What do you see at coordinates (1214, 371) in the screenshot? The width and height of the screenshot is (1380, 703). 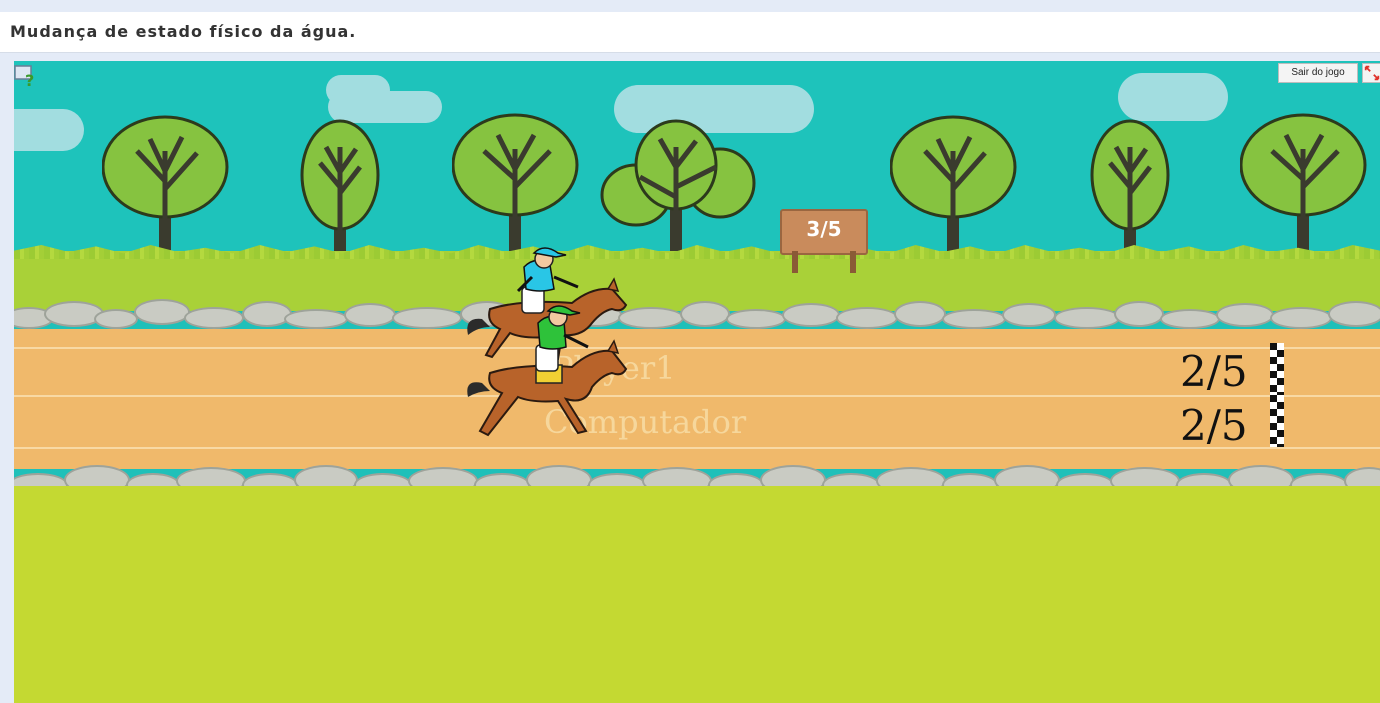 I see `player-score: 2/5` at bounding box center [1214, 371].